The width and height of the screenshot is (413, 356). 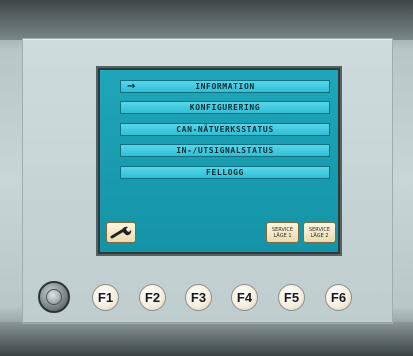 What do you see at coordinates (319, 235) in the screenshot?
I see `service-mode-2-line2: LÄGE 2` at bounding box center [319, 235].